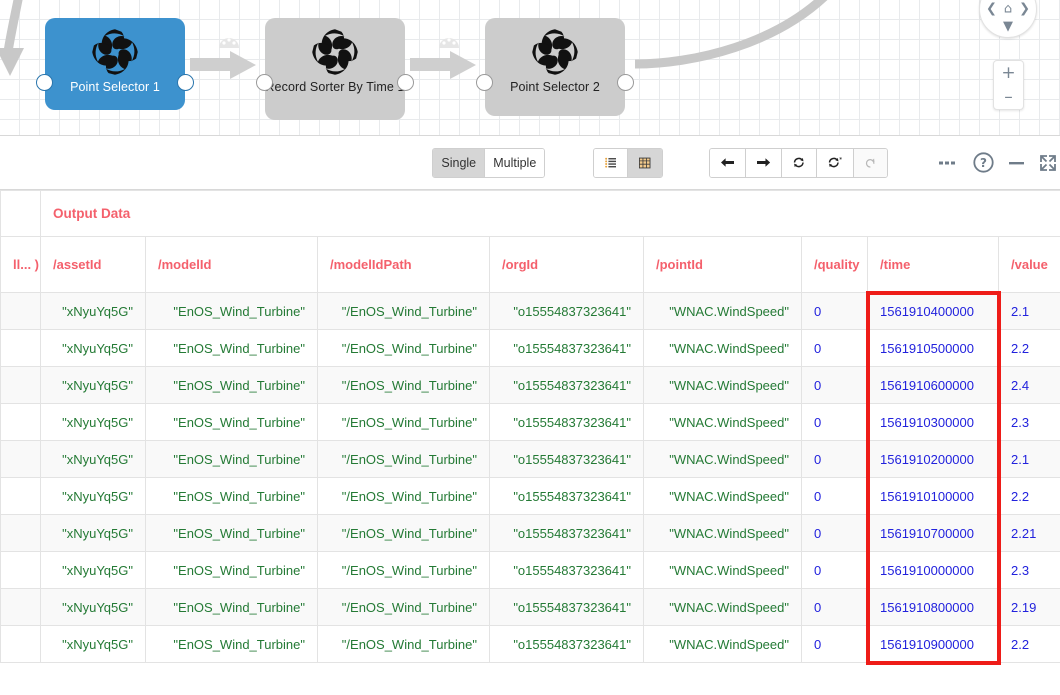 The width and height of the screenshot is (1060, 695). I want to click on cell-time: 1561910300000, so click(933, 422).